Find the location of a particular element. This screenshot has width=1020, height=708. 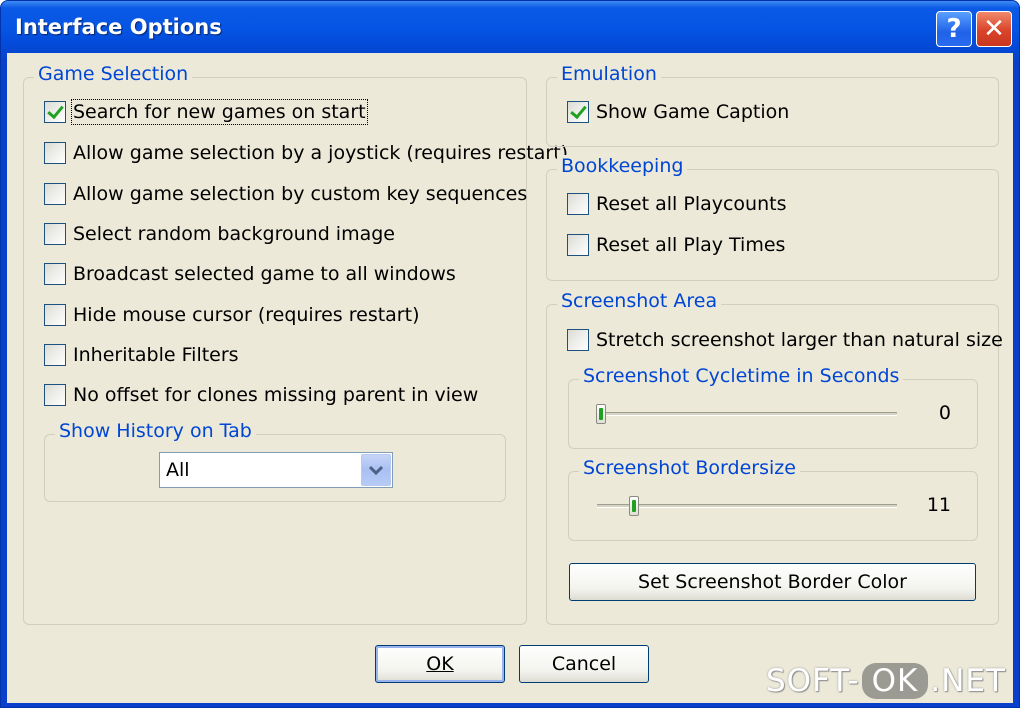

help-icon: ? is located at coordinates (954, 29).